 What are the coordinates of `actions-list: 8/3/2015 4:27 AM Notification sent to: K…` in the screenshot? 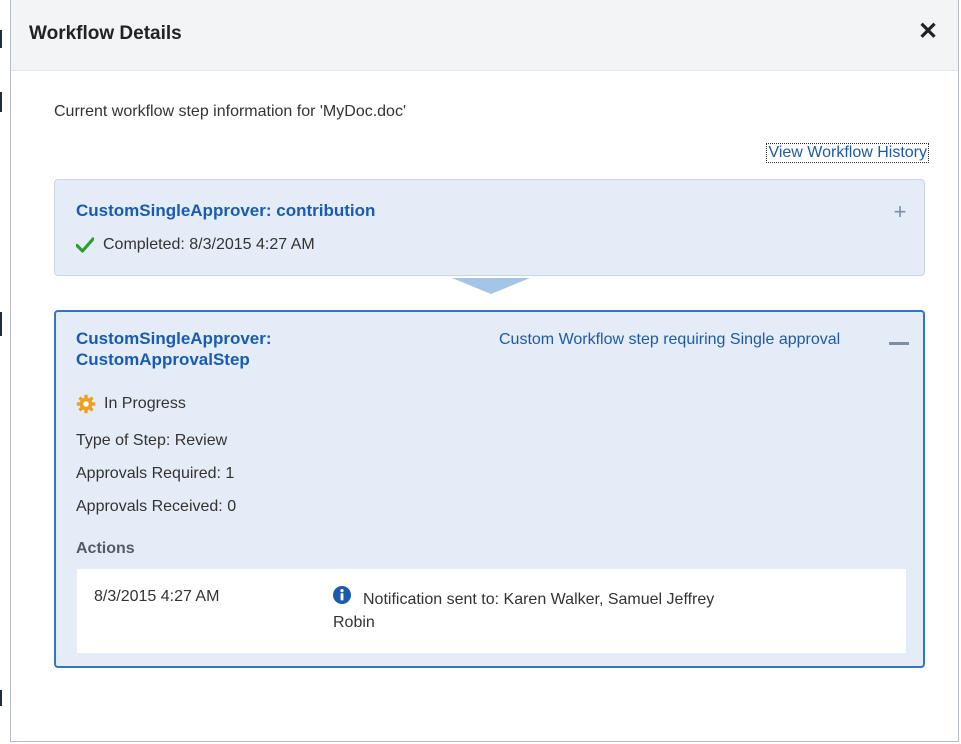 It's located at (491, 611).